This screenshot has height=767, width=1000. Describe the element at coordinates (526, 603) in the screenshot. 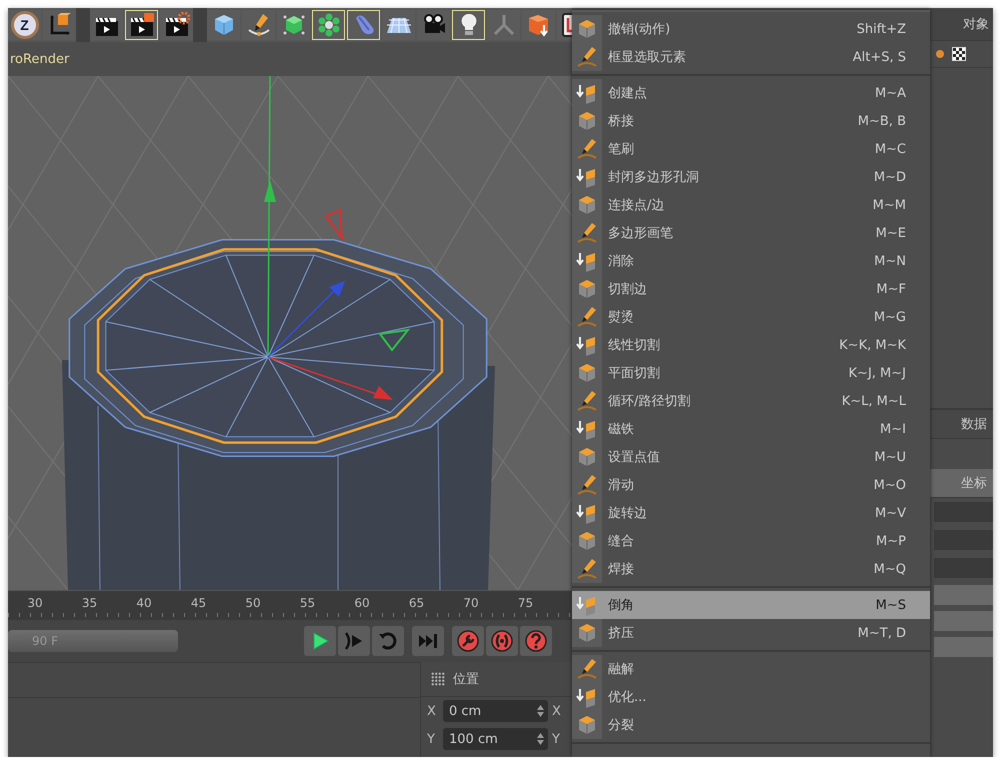

I see `frame-number: 75` at that location.